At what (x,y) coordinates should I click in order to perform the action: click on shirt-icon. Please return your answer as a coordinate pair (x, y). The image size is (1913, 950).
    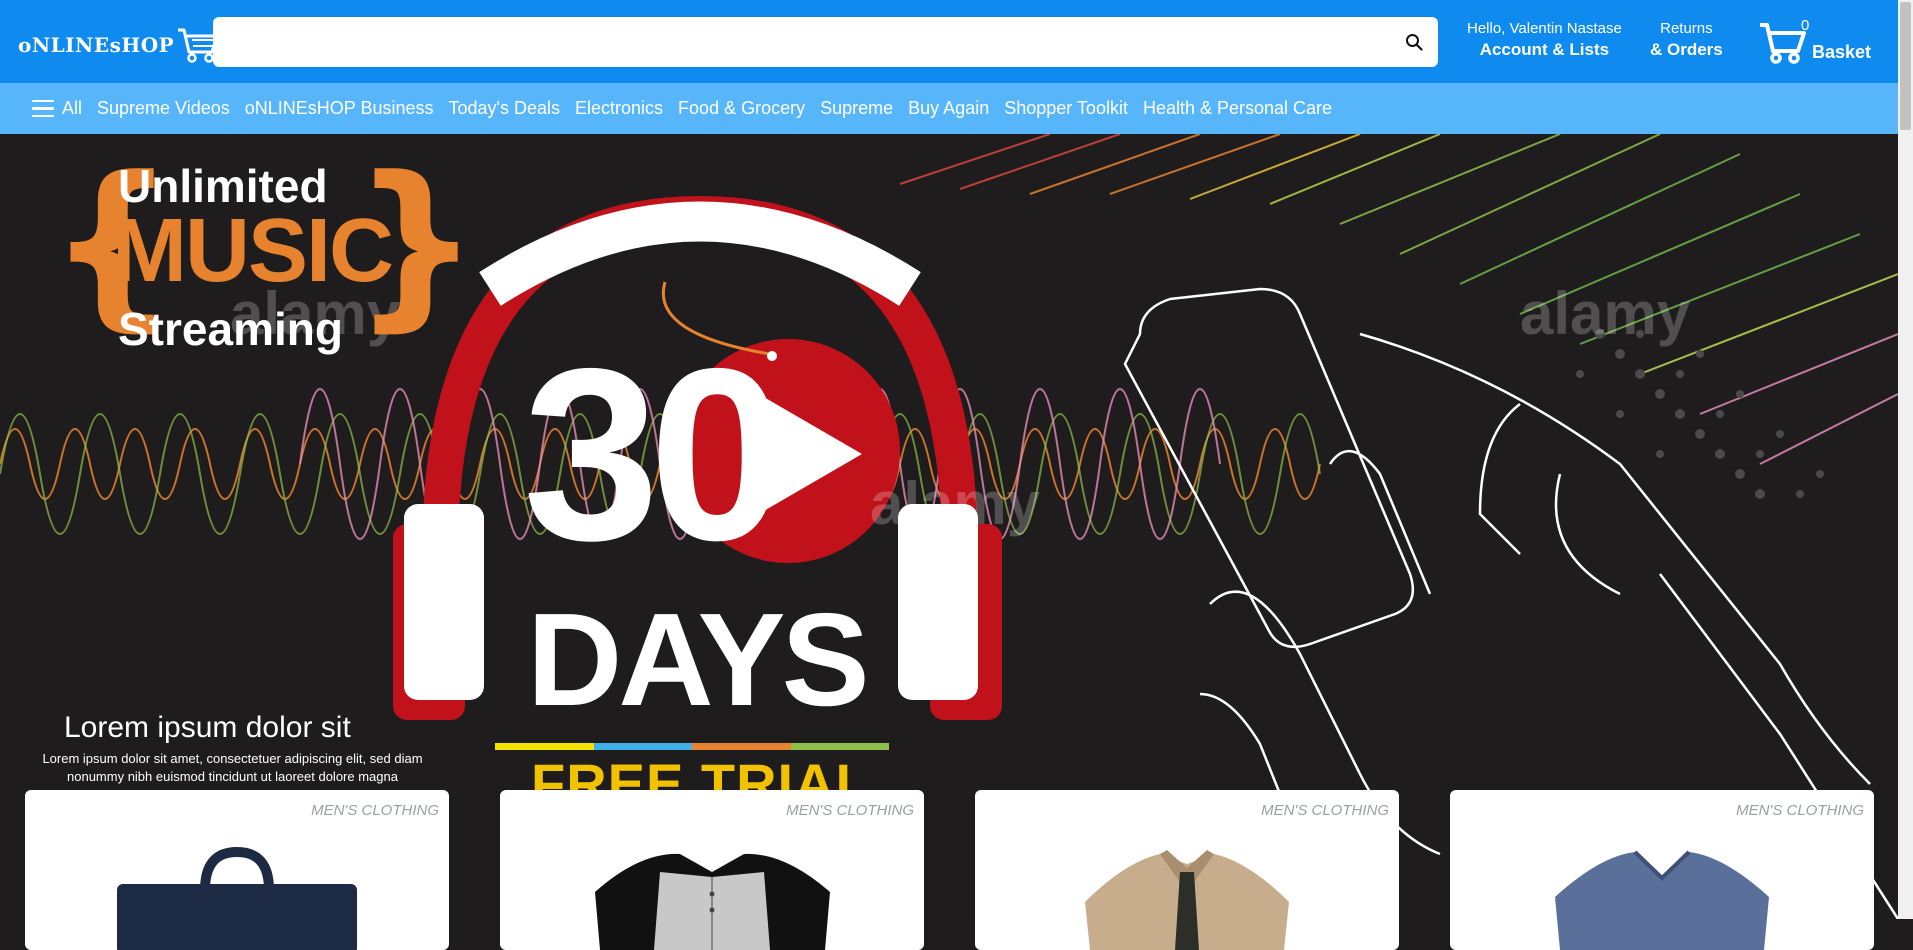
    Looking at the image, I should click on (712, 901).